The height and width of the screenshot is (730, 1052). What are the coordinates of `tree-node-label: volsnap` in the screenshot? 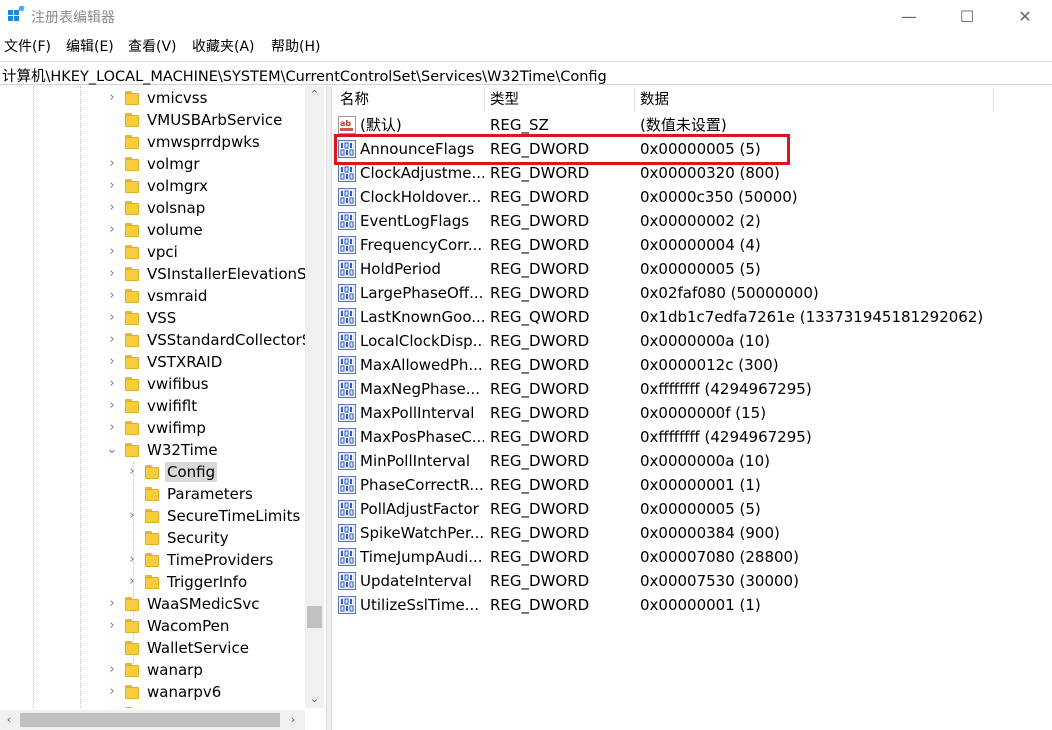 It's located at (176, 208).